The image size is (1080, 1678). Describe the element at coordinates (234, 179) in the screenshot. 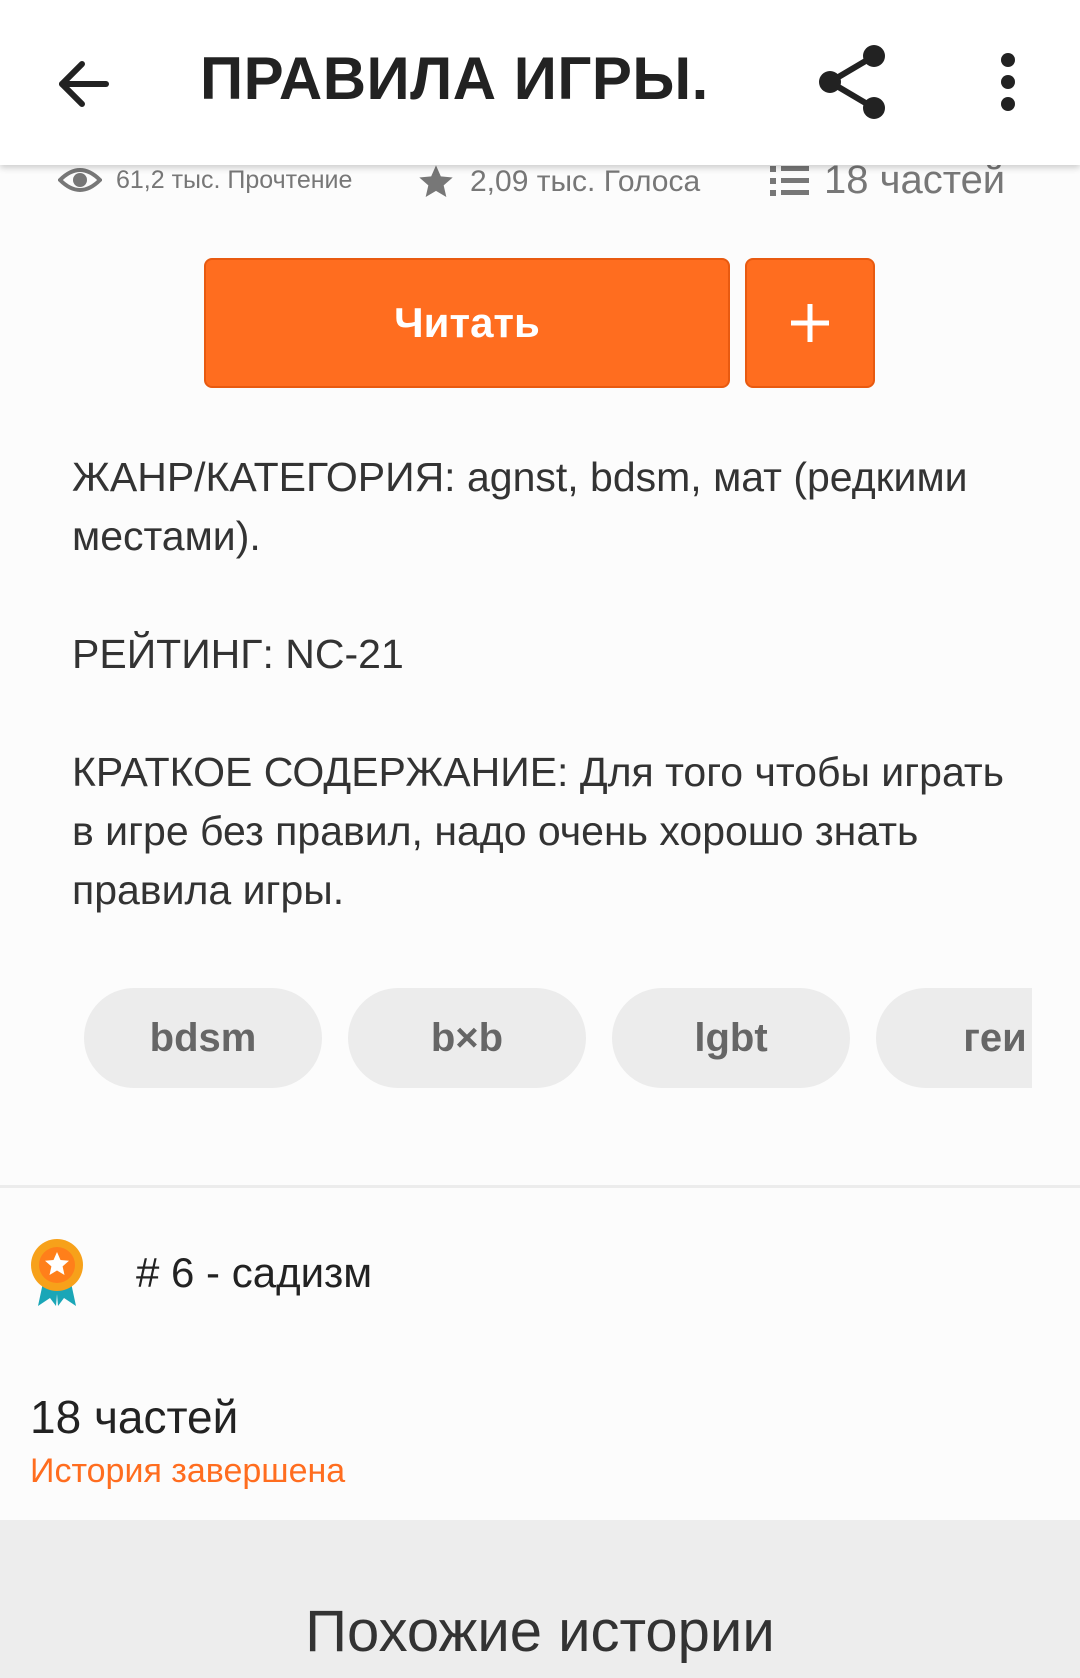

I see `reads-count: 61,2 тыс. Прочтение` at that location.